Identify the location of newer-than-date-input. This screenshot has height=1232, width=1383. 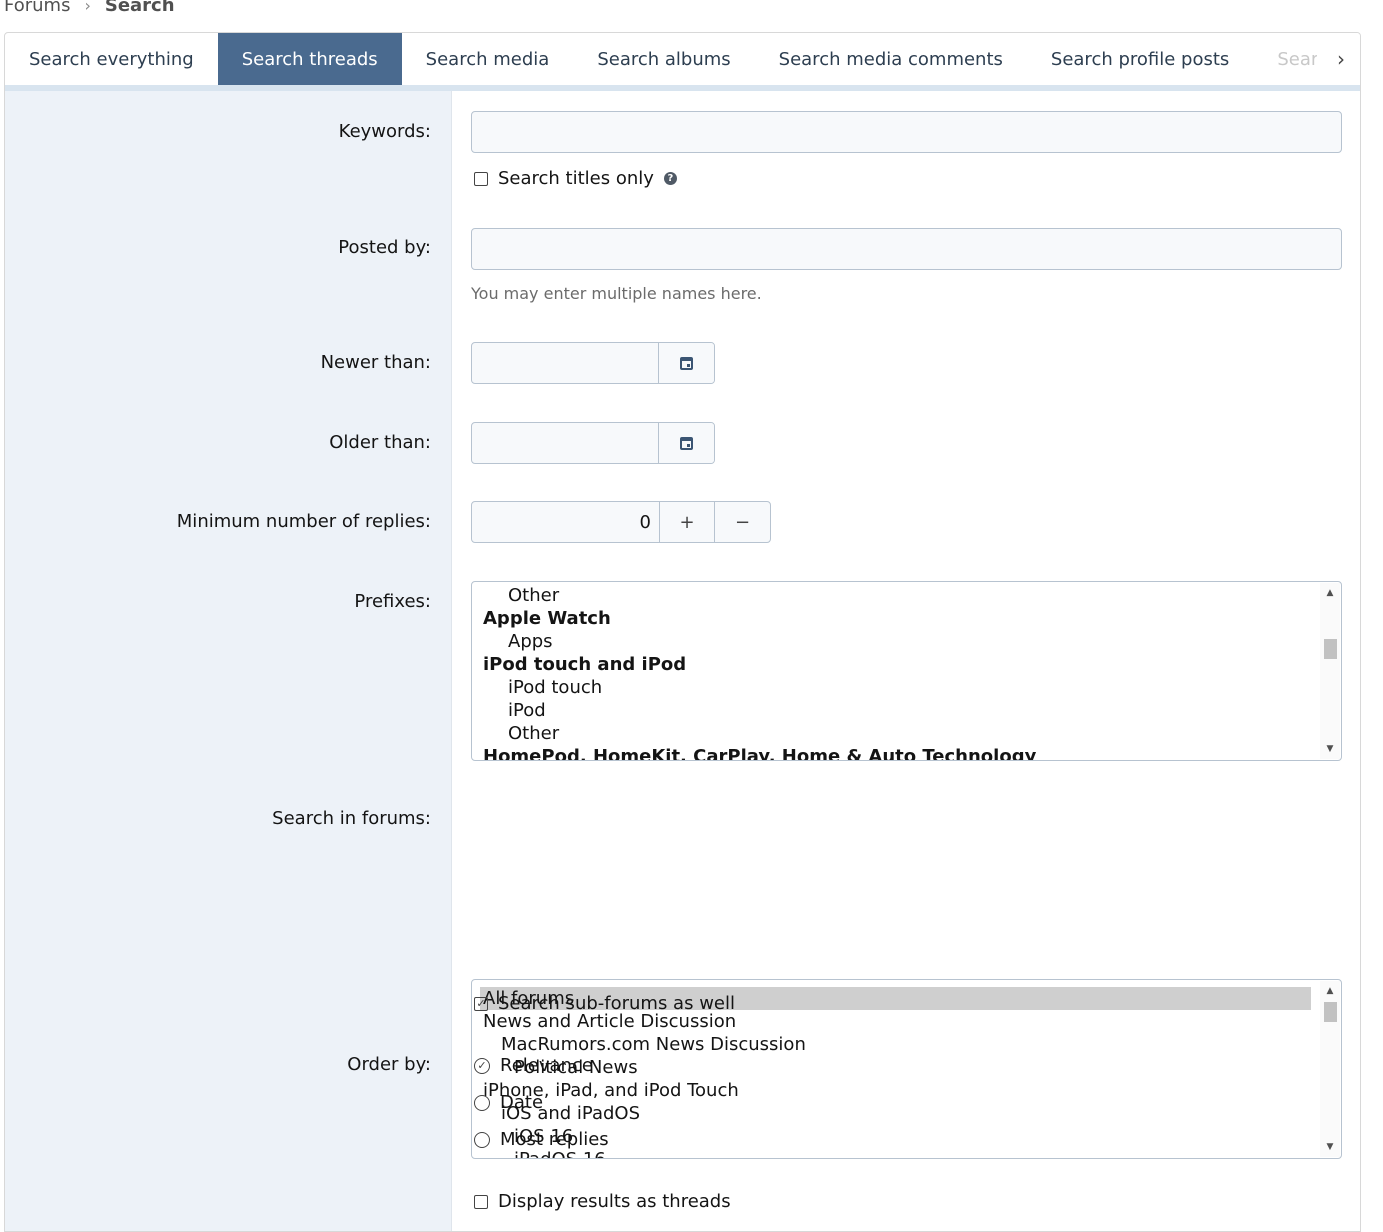
(593, 363).